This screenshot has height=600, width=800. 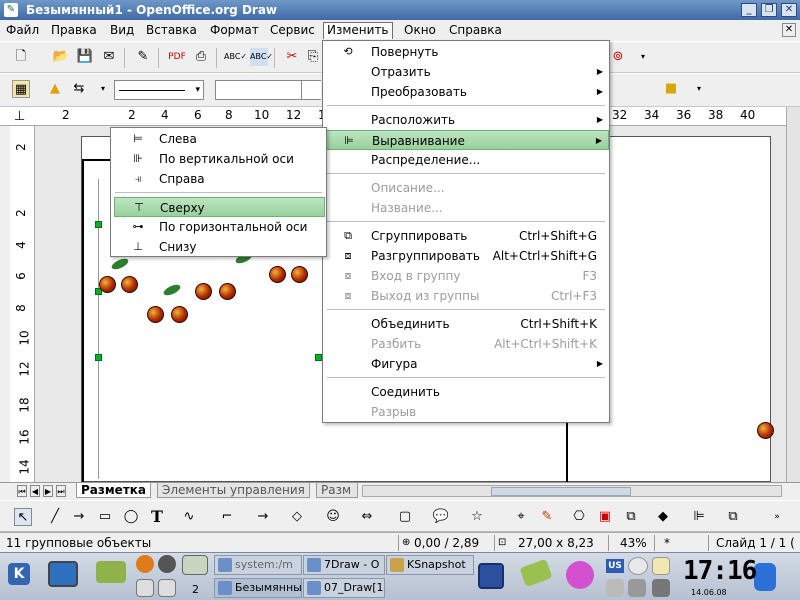 What do you see at coordinates (720, 571) in the screenshot?
I see `clock-time: 17:16` at bounding box center [720, 571].